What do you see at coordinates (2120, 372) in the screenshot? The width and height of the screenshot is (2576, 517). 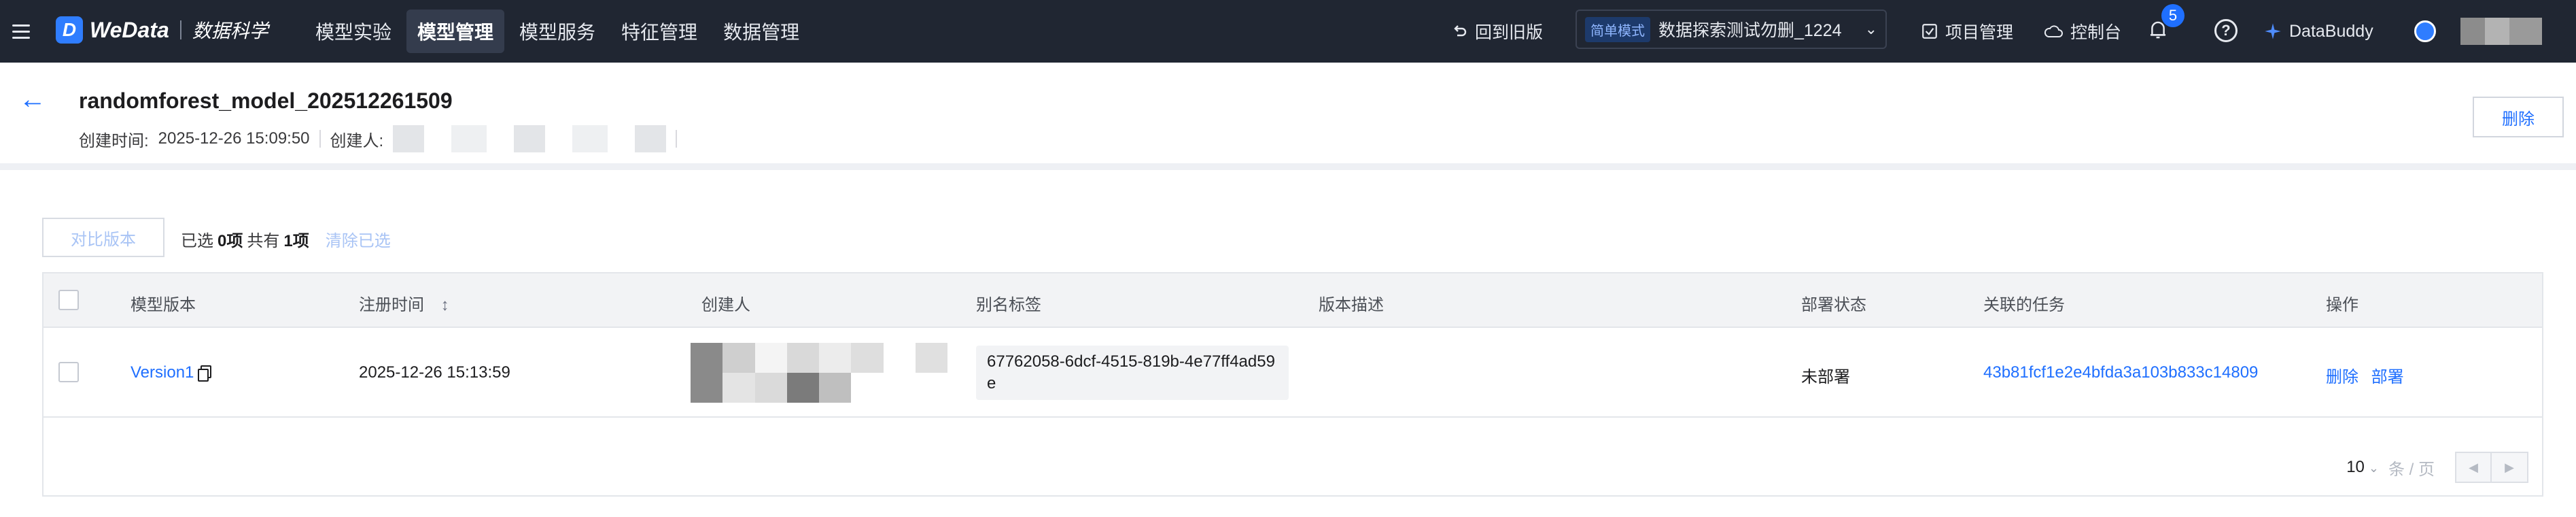 I see `linked-task-link: 43b81fcf1e2e4bfda3a103b833c14809` at bounding box center [2120, 372].